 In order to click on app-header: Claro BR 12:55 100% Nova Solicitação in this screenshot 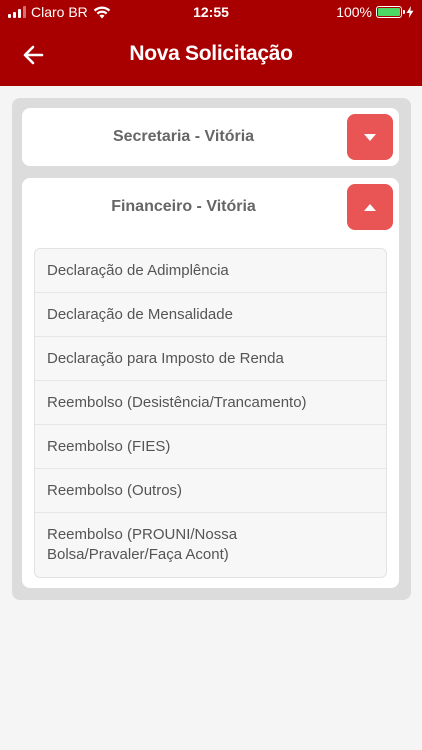, I will do `click(211, 43)`.